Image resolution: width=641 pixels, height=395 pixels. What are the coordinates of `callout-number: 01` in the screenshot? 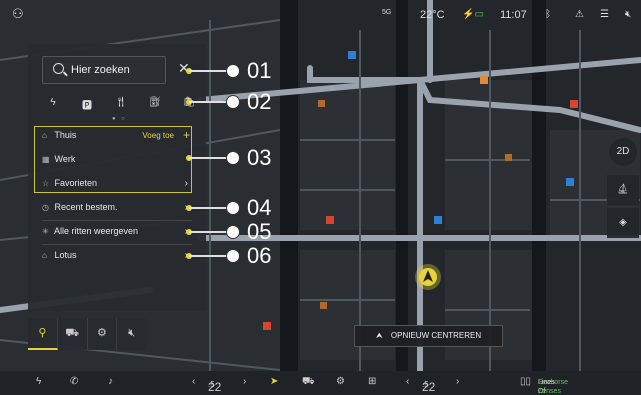 It's located at (259, 70).